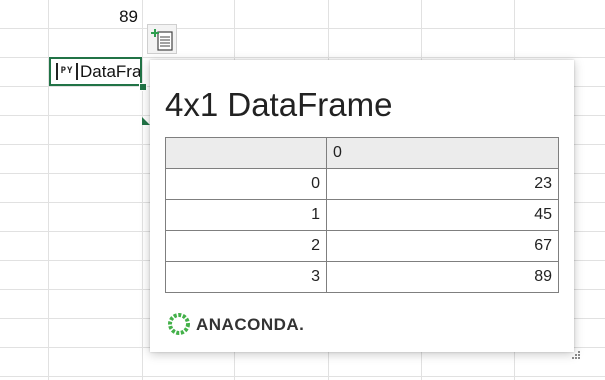  What do you see at coordinates (246, 215) in the screenshot?
I see `row-index: 1` at bounding box center [246, 215].